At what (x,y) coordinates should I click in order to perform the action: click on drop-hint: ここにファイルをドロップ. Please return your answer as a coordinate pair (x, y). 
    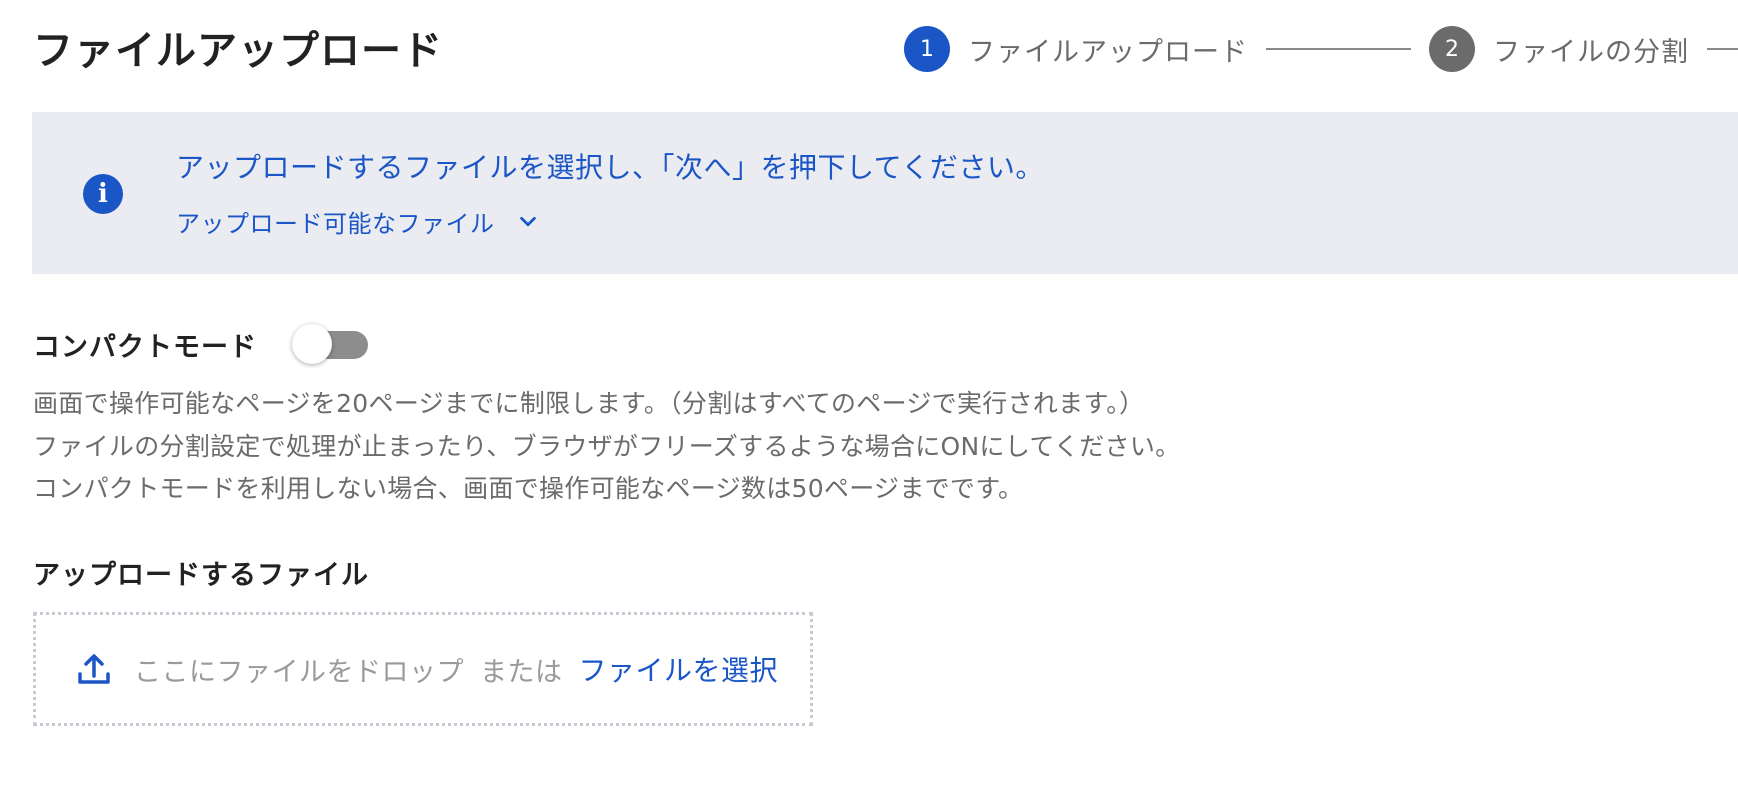
    Looking at the image, I should click on (299, 672).